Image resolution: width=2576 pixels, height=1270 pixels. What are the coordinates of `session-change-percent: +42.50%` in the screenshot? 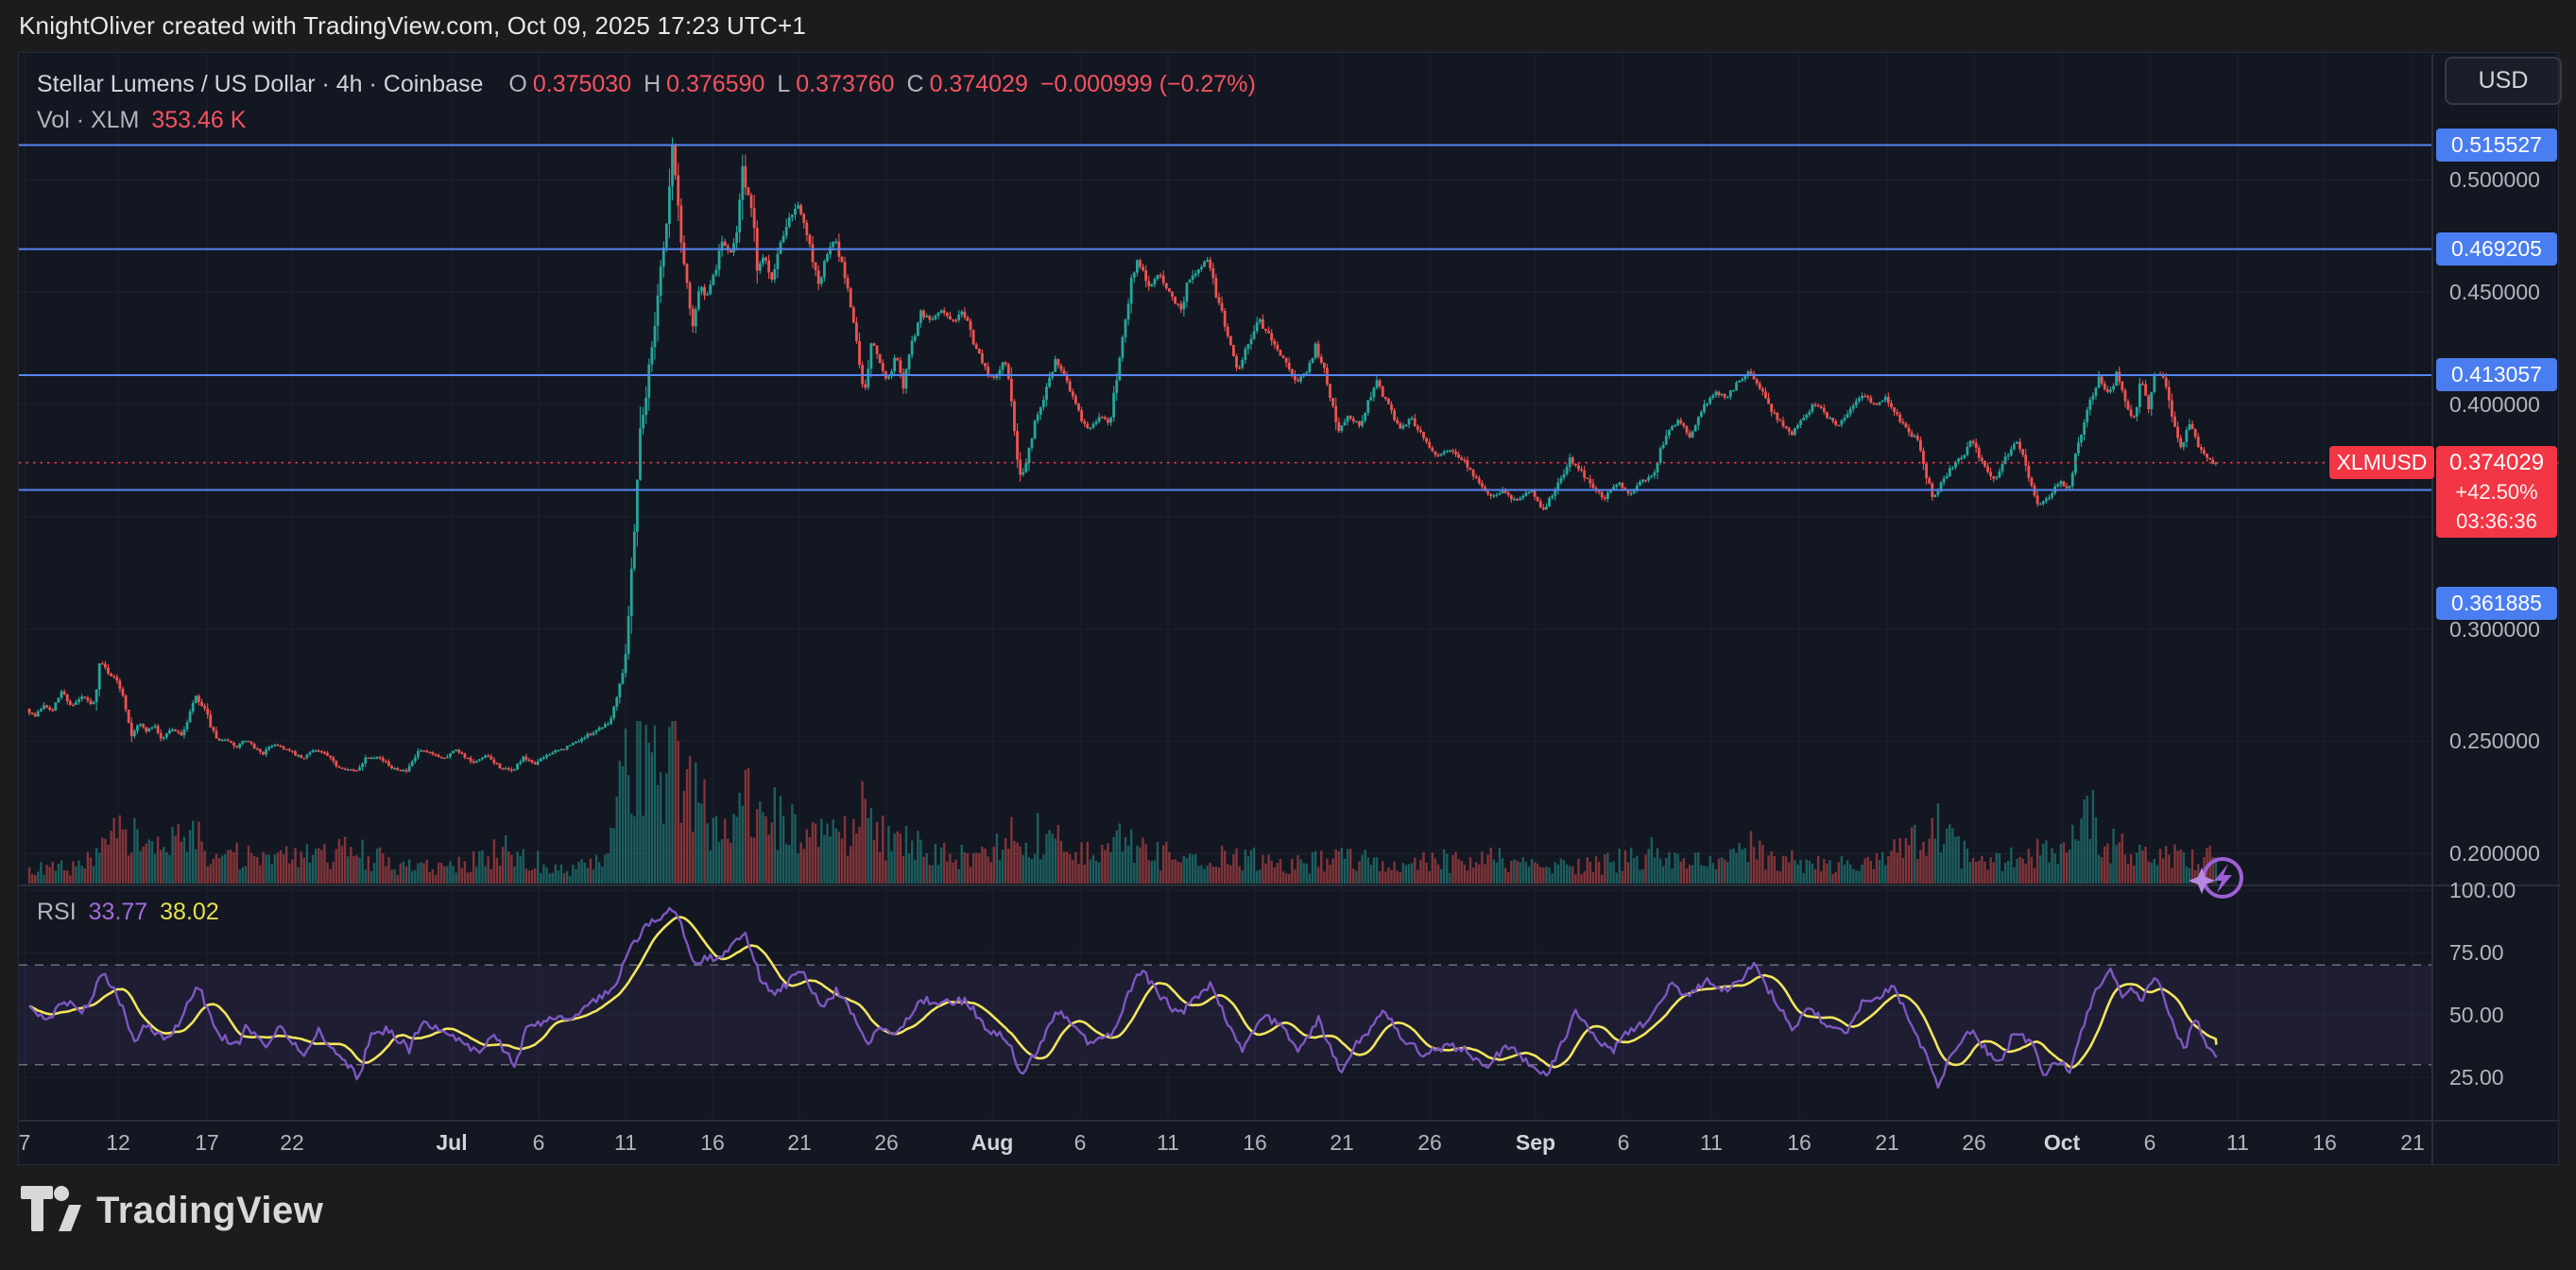 It's located at (2496, 491).